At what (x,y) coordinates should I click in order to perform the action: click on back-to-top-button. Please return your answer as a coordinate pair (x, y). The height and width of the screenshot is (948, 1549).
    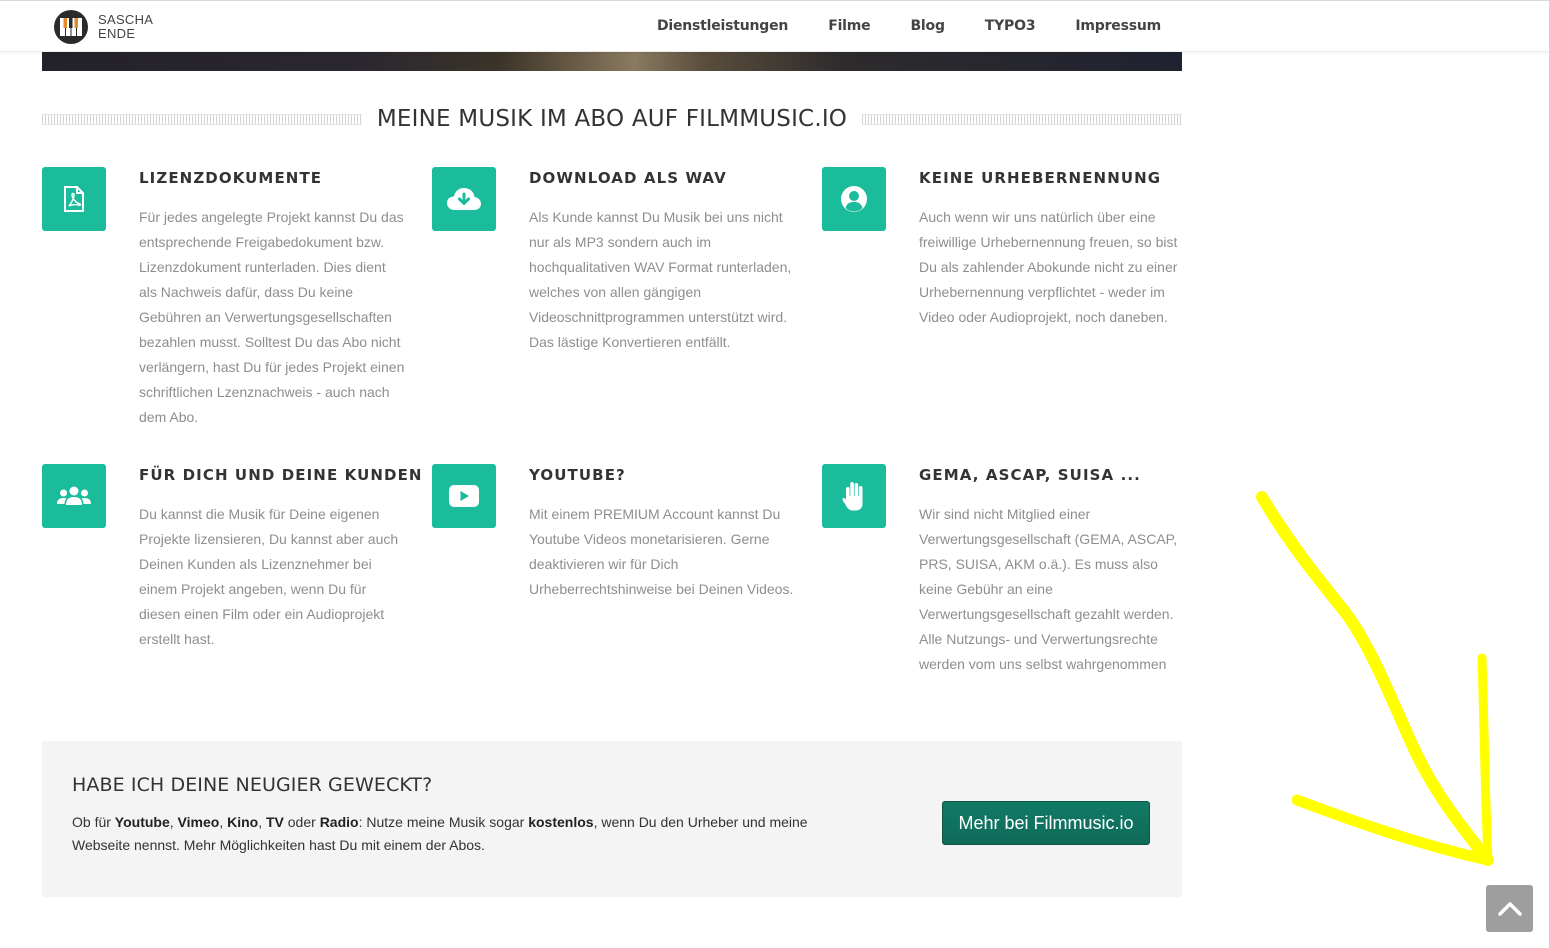
    Looking at the image, I should click on (1509, 908).